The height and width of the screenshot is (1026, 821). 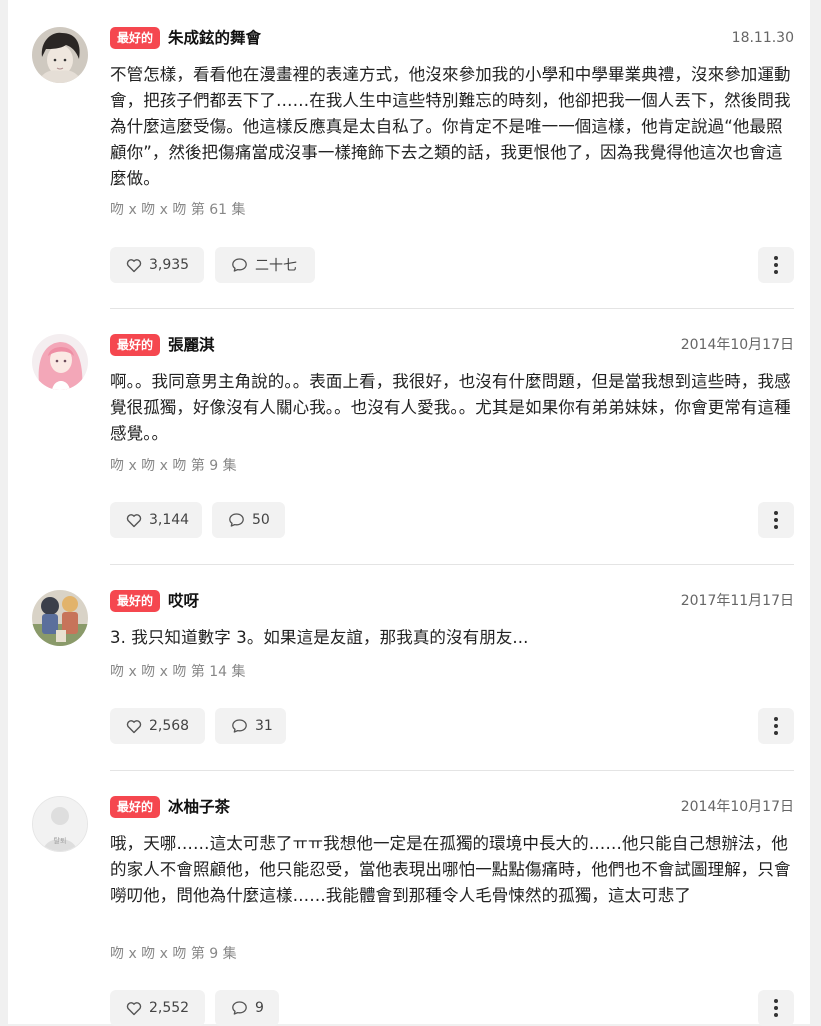 What do you see at coordinates (169, 520) in the screenshot?
I see `like-count: 3,144` at bounding box center [169, 520].